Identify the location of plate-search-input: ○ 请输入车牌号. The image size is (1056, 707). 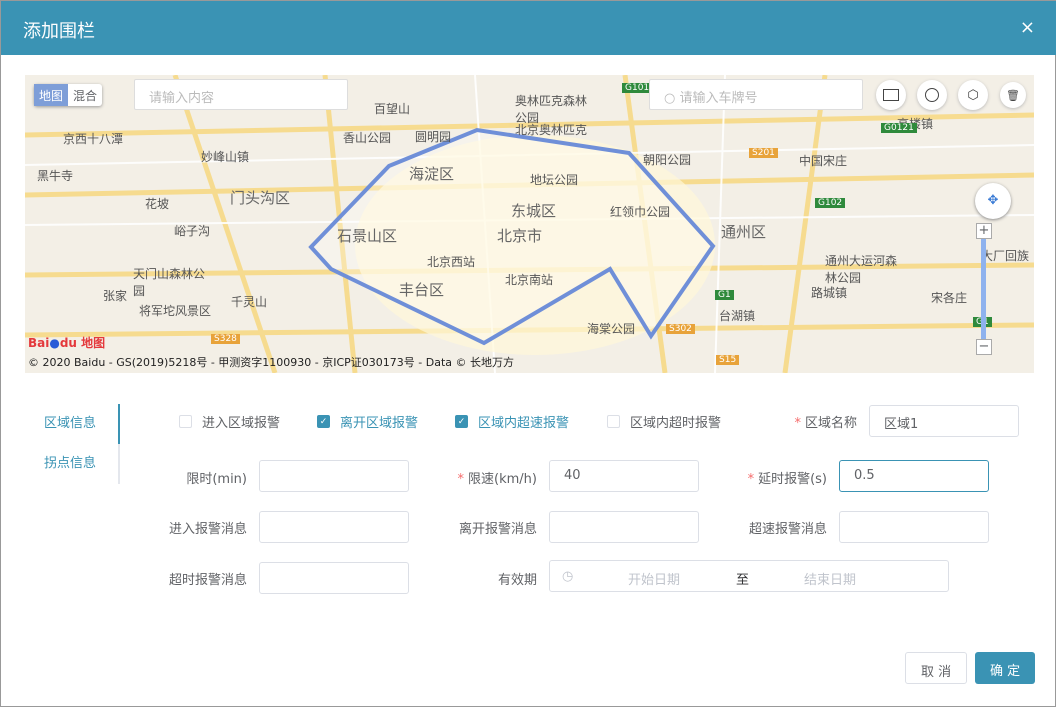
(756, 94).